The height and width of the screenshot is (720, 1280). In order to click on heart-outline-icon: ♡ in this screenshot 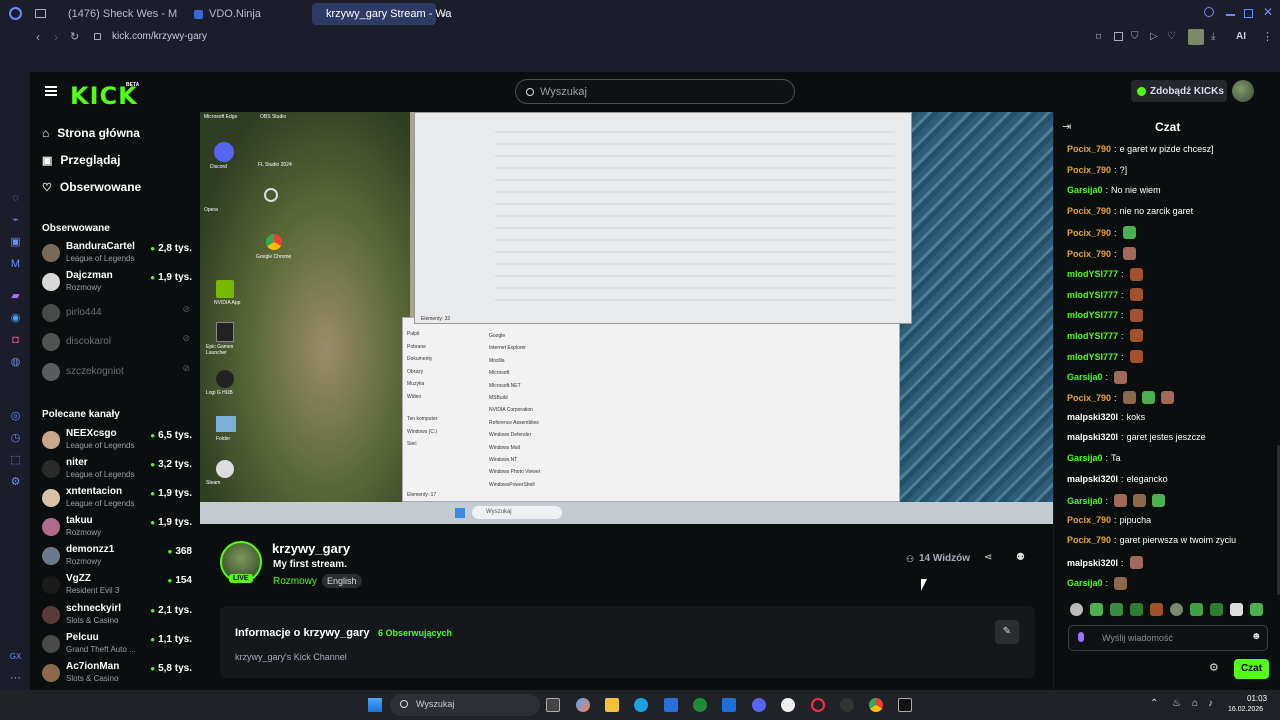, I will do `click(1171, 36)`.